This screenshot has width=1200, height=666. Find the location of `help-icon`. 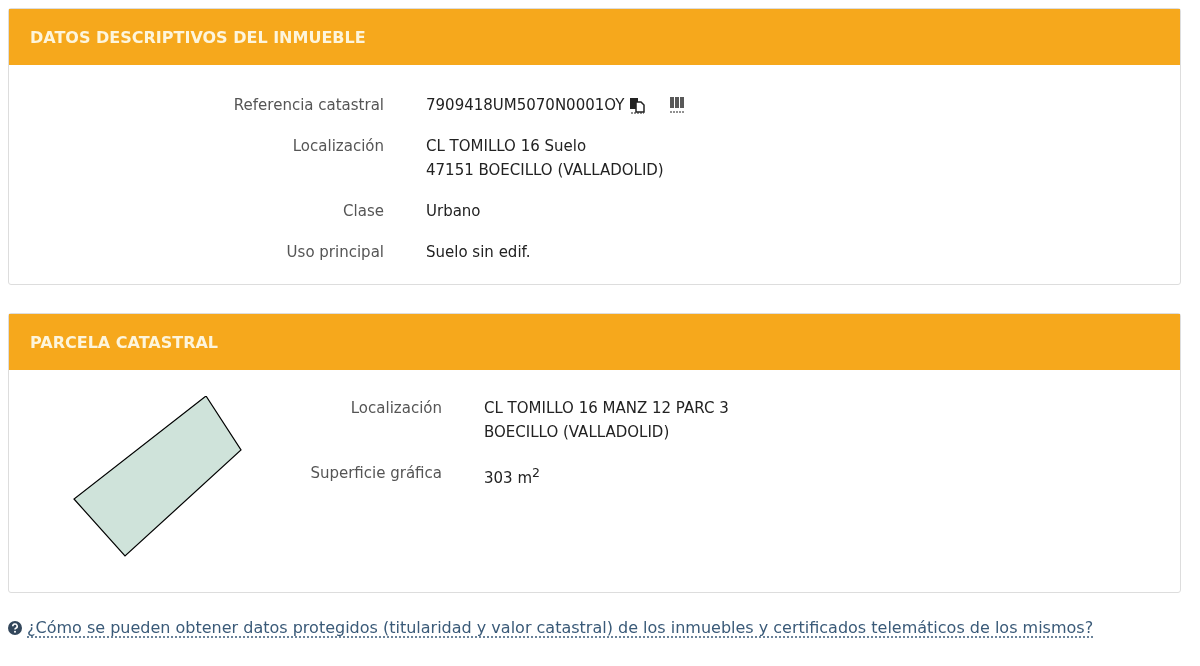

help-icon is located at coordinates (15, 627).